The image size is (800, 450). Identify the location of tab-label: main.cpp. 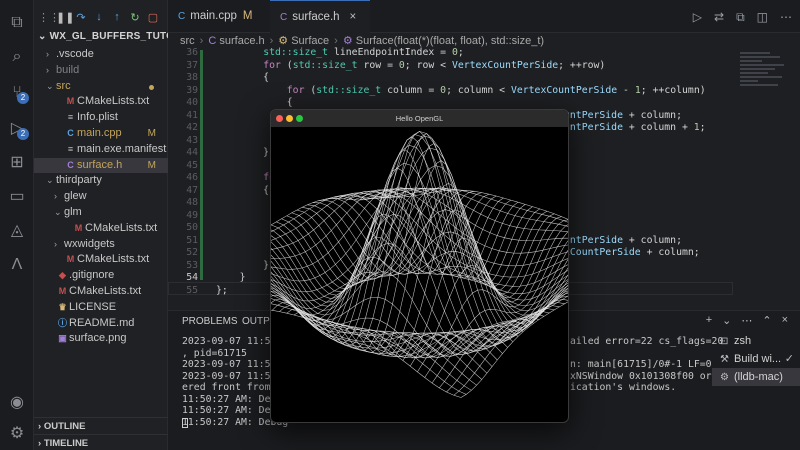
(213, 16).